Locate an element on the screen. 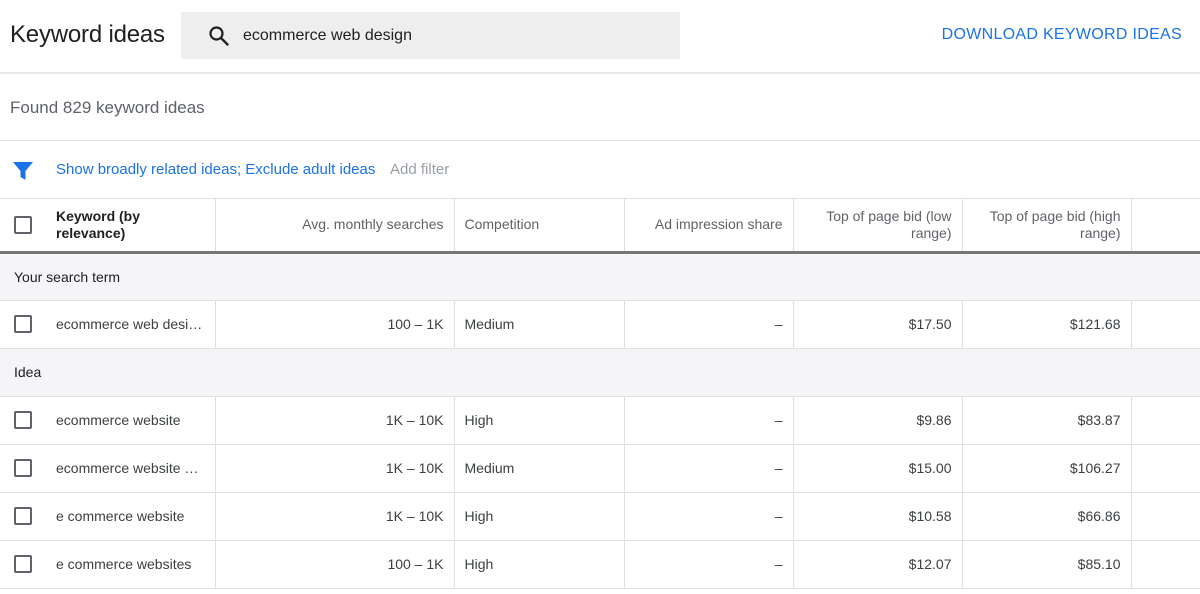 Image resolution: width=1200 pixels, height=594 pixels. group-label: Idea is located at coordinates (600, 372).